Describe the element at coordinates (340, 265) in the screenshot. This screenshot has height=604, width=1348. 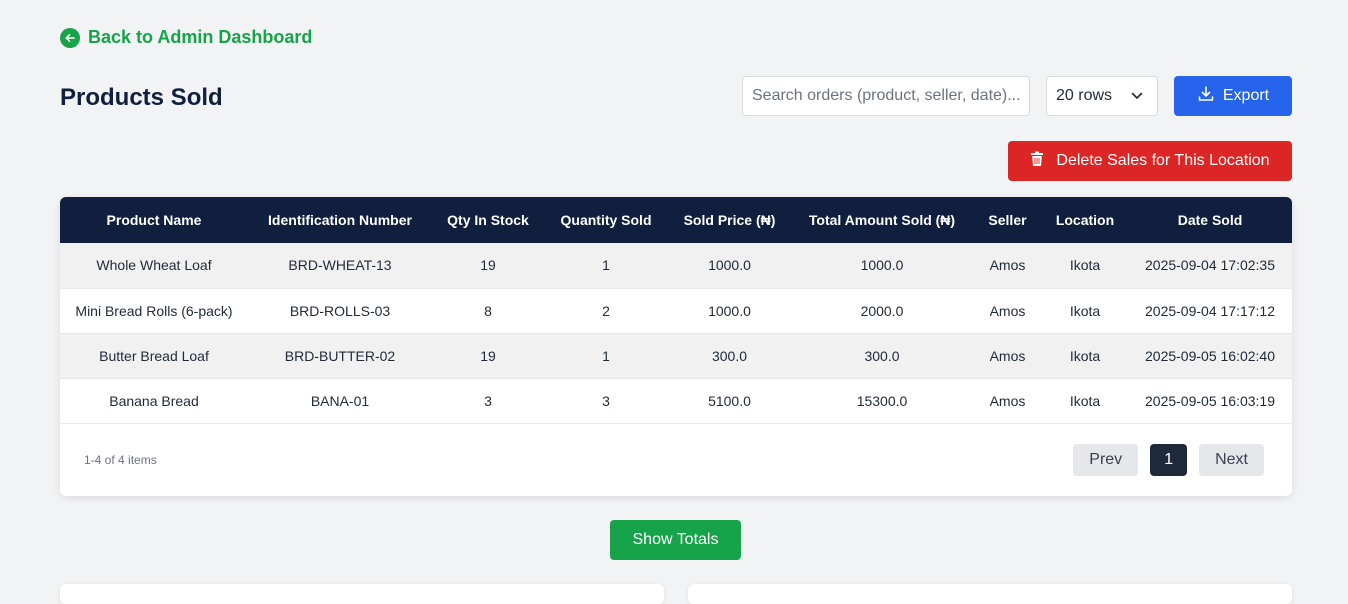
I see `table-cell: BRD-WHEAT-13` at that location.